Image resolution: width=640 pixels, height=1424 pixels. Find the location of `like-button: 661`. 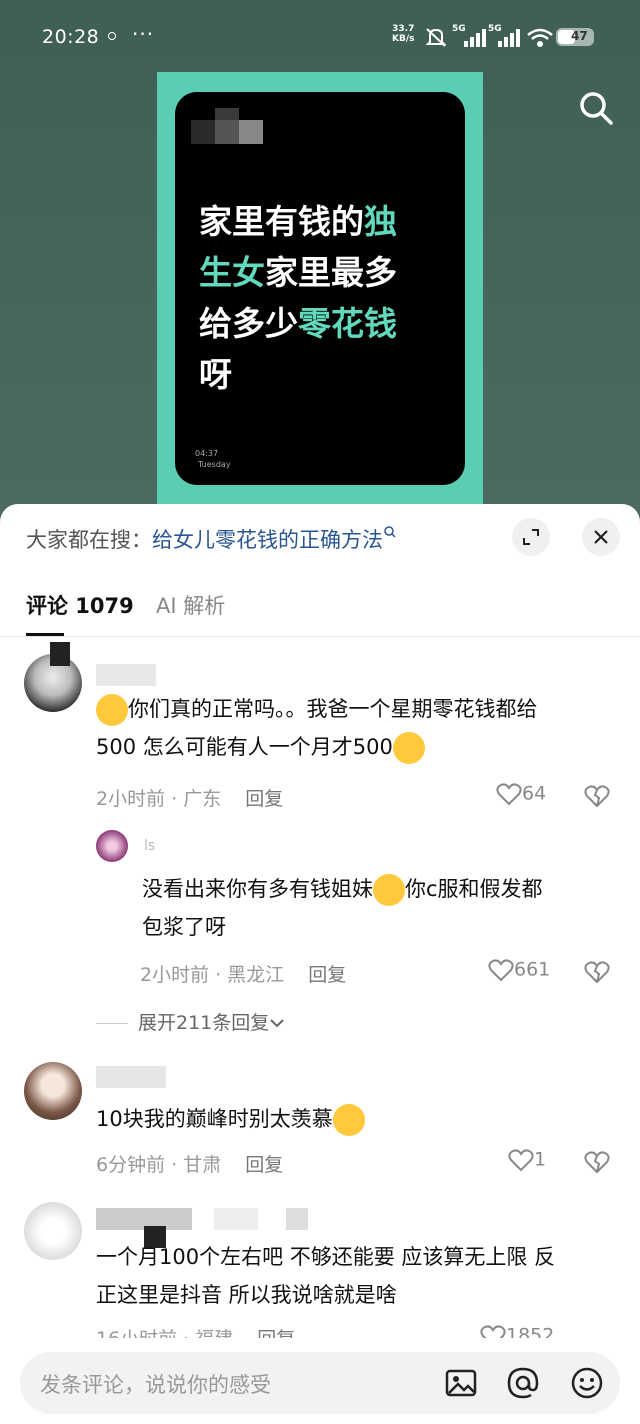

like-button: 661 is located at coordinates (519, 970).